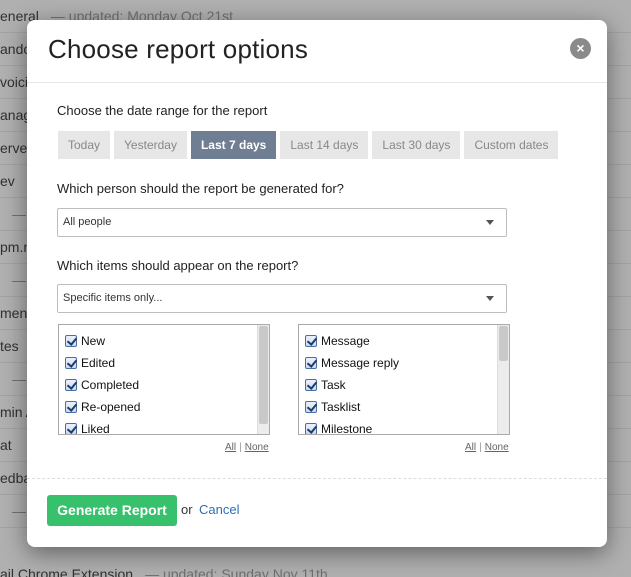 Image resolution: width=631 pixels, height=577 pixels. I want to click on or-text: or, so click(187, 509).